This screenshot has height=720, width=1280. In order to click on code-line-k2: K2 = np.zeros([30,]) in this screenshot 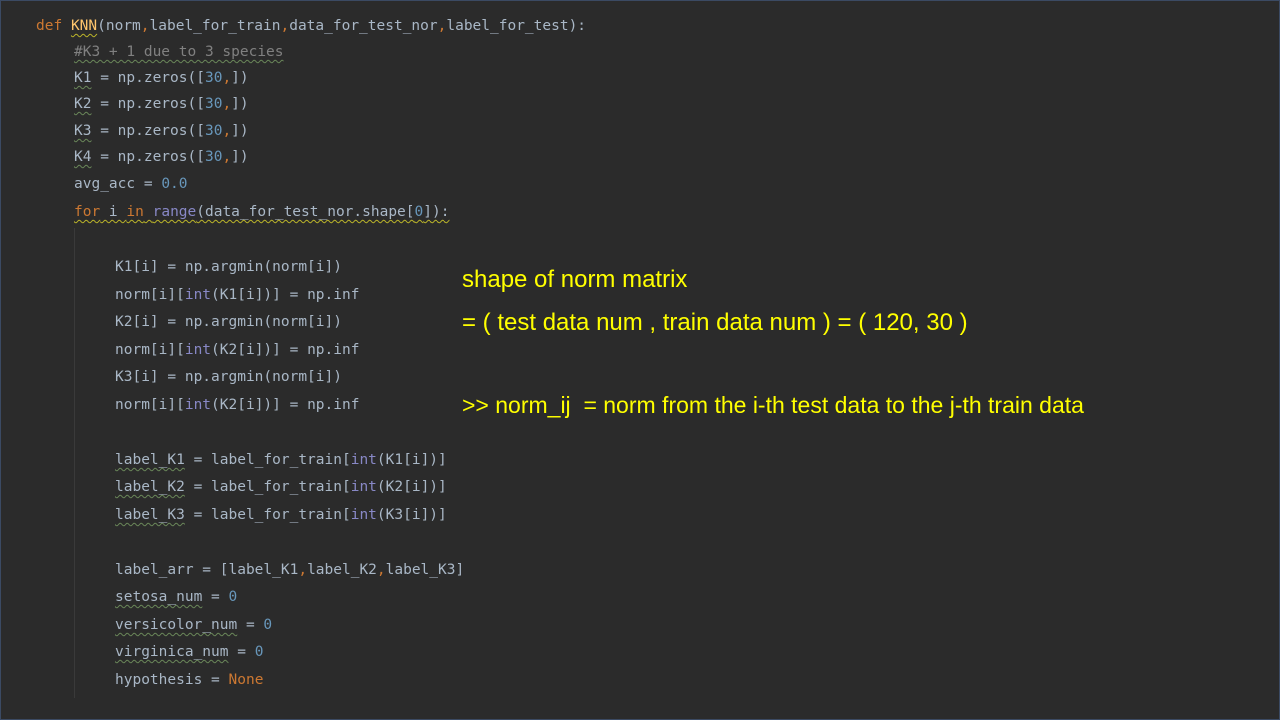, I will do `click(161, 104)`.